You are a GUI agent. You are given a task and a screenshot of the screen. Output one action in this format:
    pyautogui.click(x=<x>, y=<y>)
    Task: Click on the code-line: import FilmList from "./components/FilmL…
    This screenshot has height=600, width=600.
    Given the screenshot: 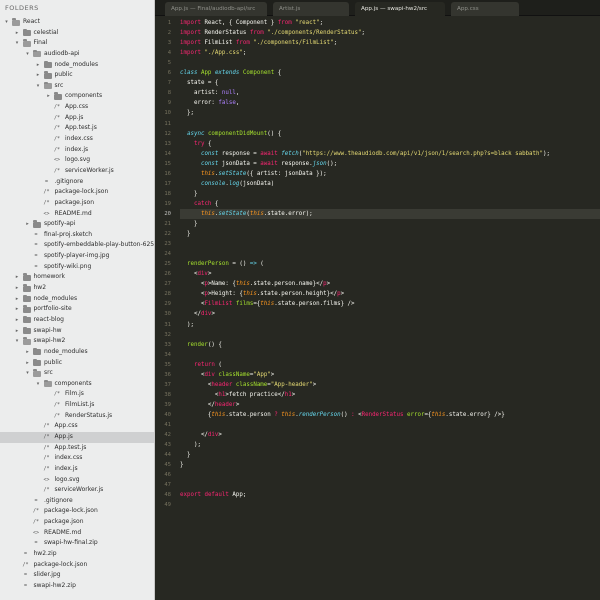 What is the action you would take?
    pyautogui.click(x=258, y=43)
    